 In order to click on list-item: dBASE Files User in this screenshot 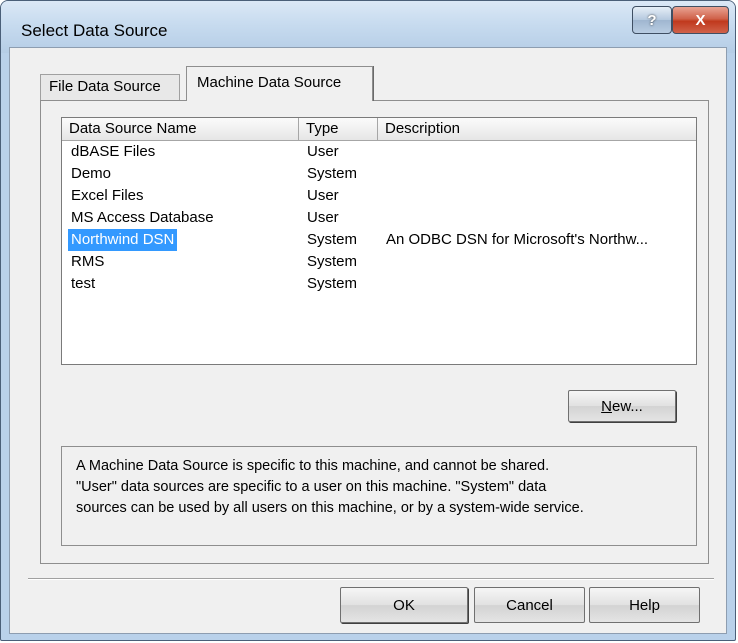, I will do `click(379, 152)`.